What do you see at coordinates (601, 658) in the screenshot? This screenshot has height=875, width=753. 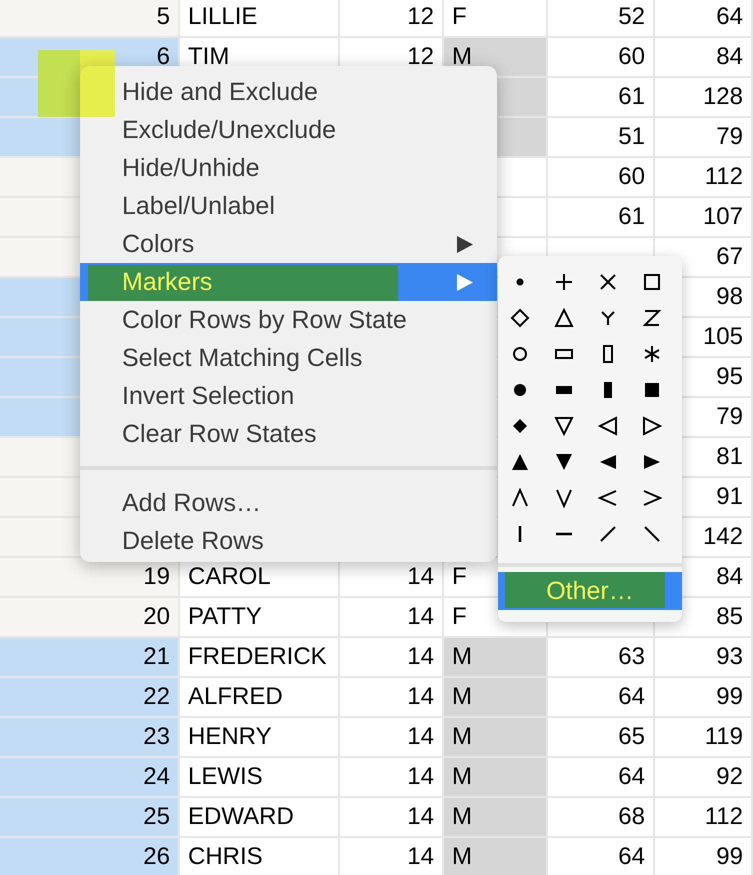 I see `table-cell: 63` at bounding box center [601, 658].